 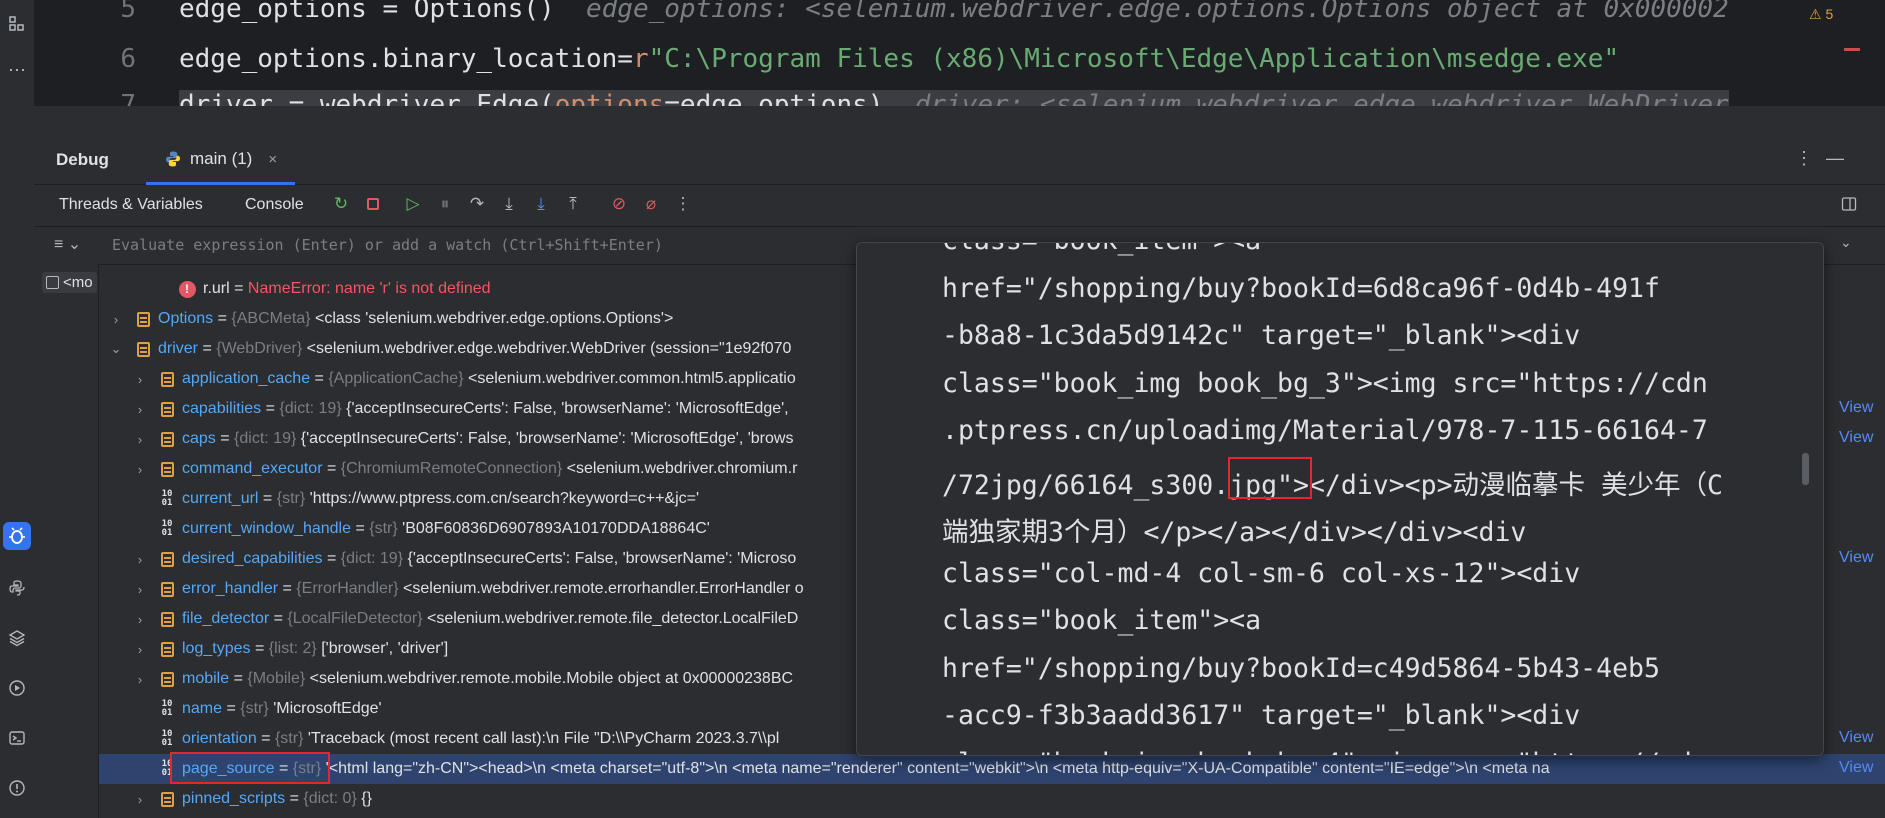 I want to click on minimize-icon: —, so click(x=1835, y=158).